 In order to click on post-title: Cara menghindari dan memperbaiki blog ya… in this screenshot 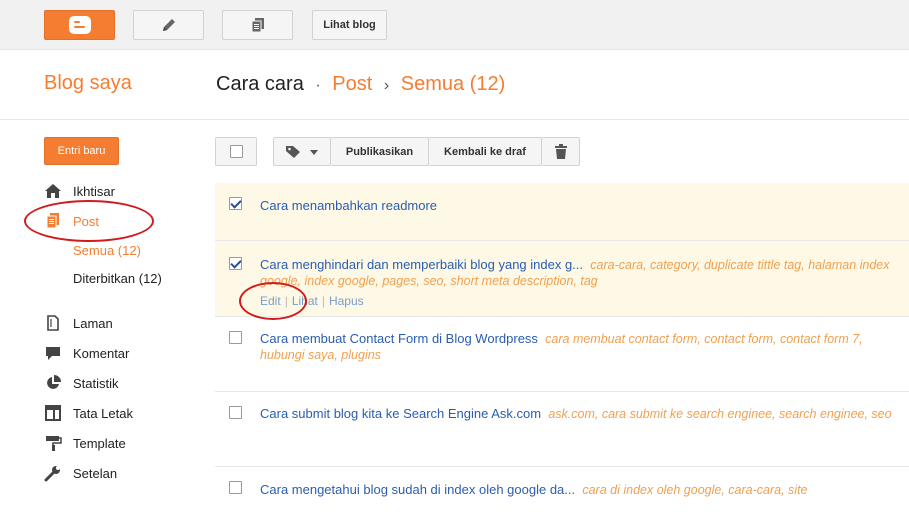, I will do `click(421, 264)`.